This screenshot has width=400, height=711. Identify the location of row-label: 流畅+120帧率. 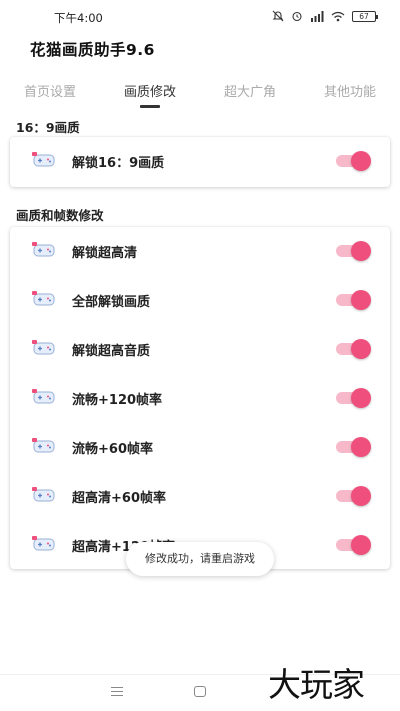
(117, 400).